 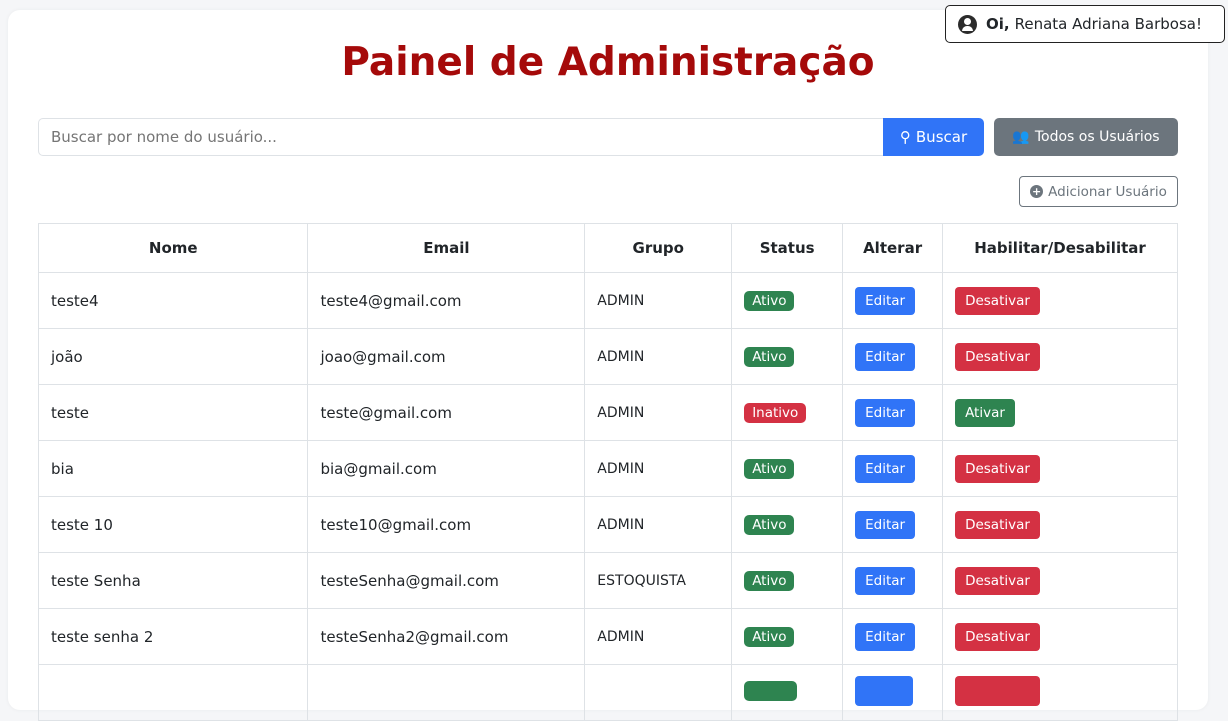 What do you see at coordinates (173, 300) in the screenshot?
I see `user-name-cell: teste4` at bounding box center [173, 300].